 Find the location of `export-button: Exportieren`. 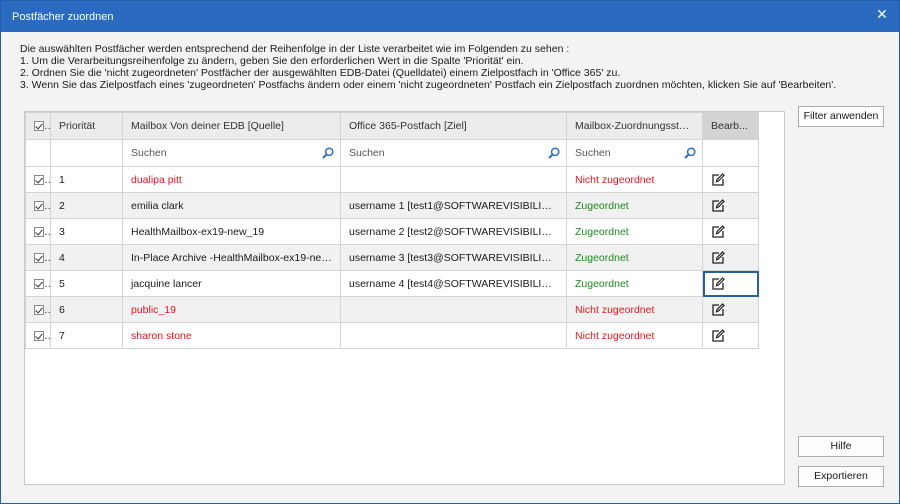

export-button: Exportieren is located at coordinates (841, 476).